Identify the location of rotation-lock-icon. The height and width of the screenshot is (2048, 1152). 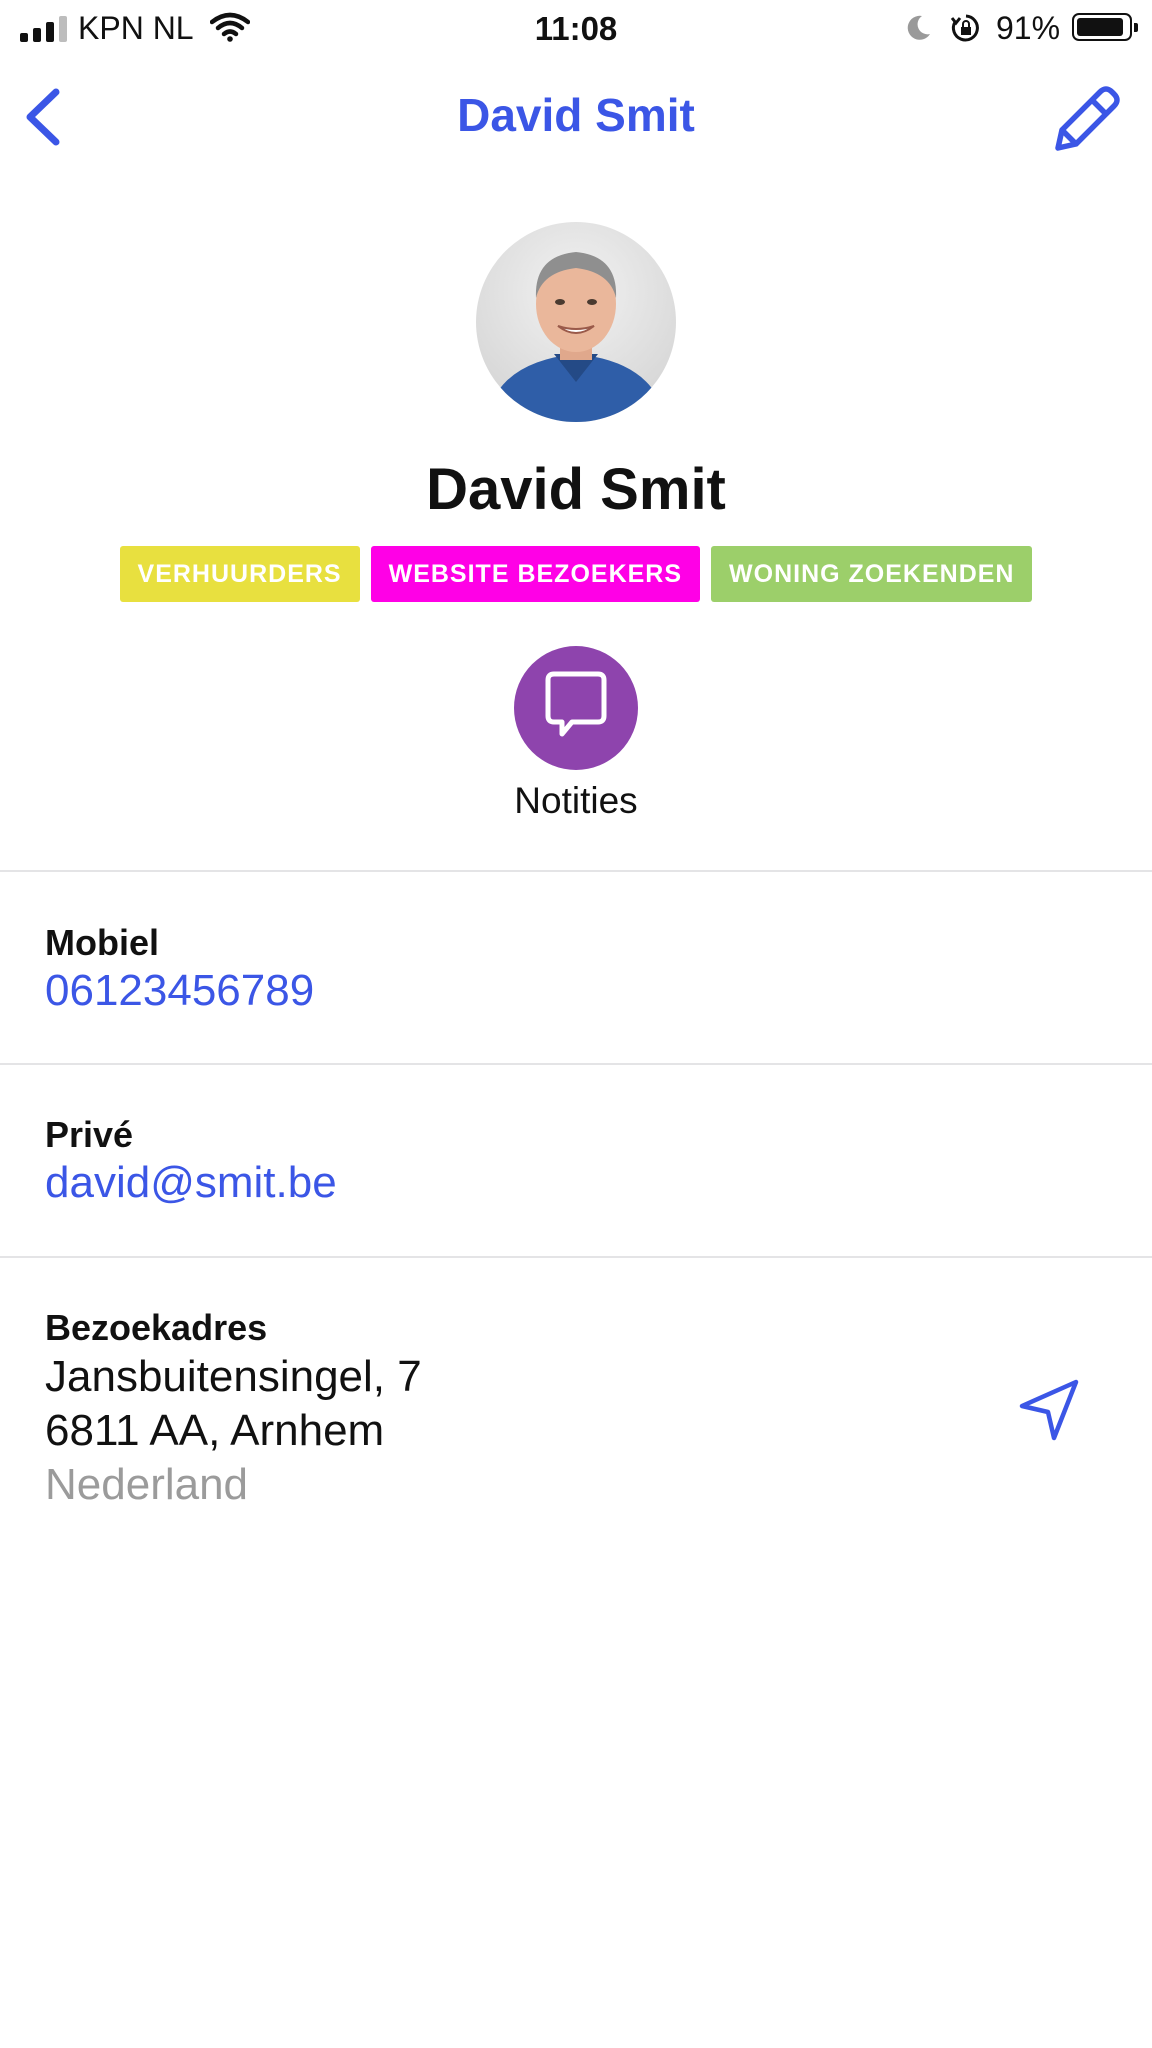
(966, 30).